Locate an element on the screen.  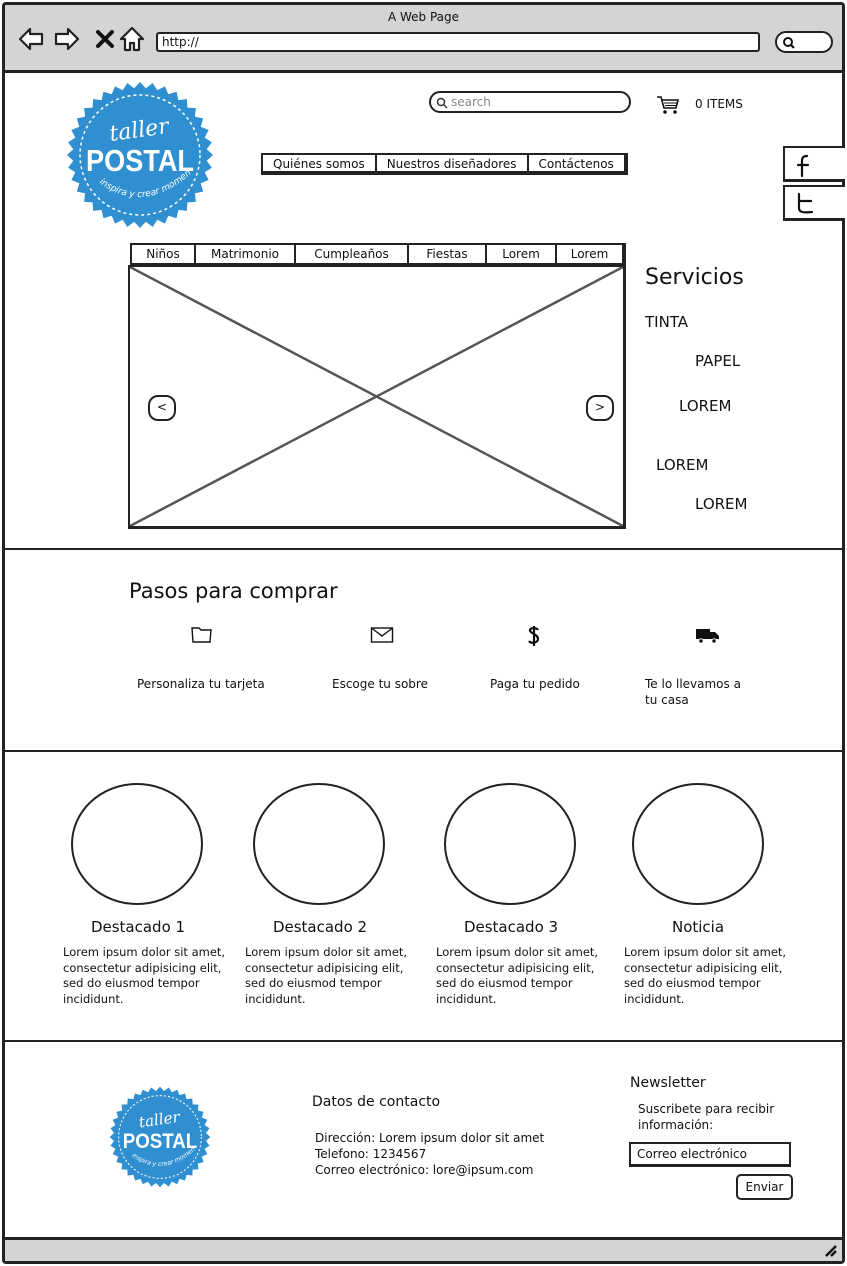
servicio-link: TINTA is located at coordinates (666, 322).